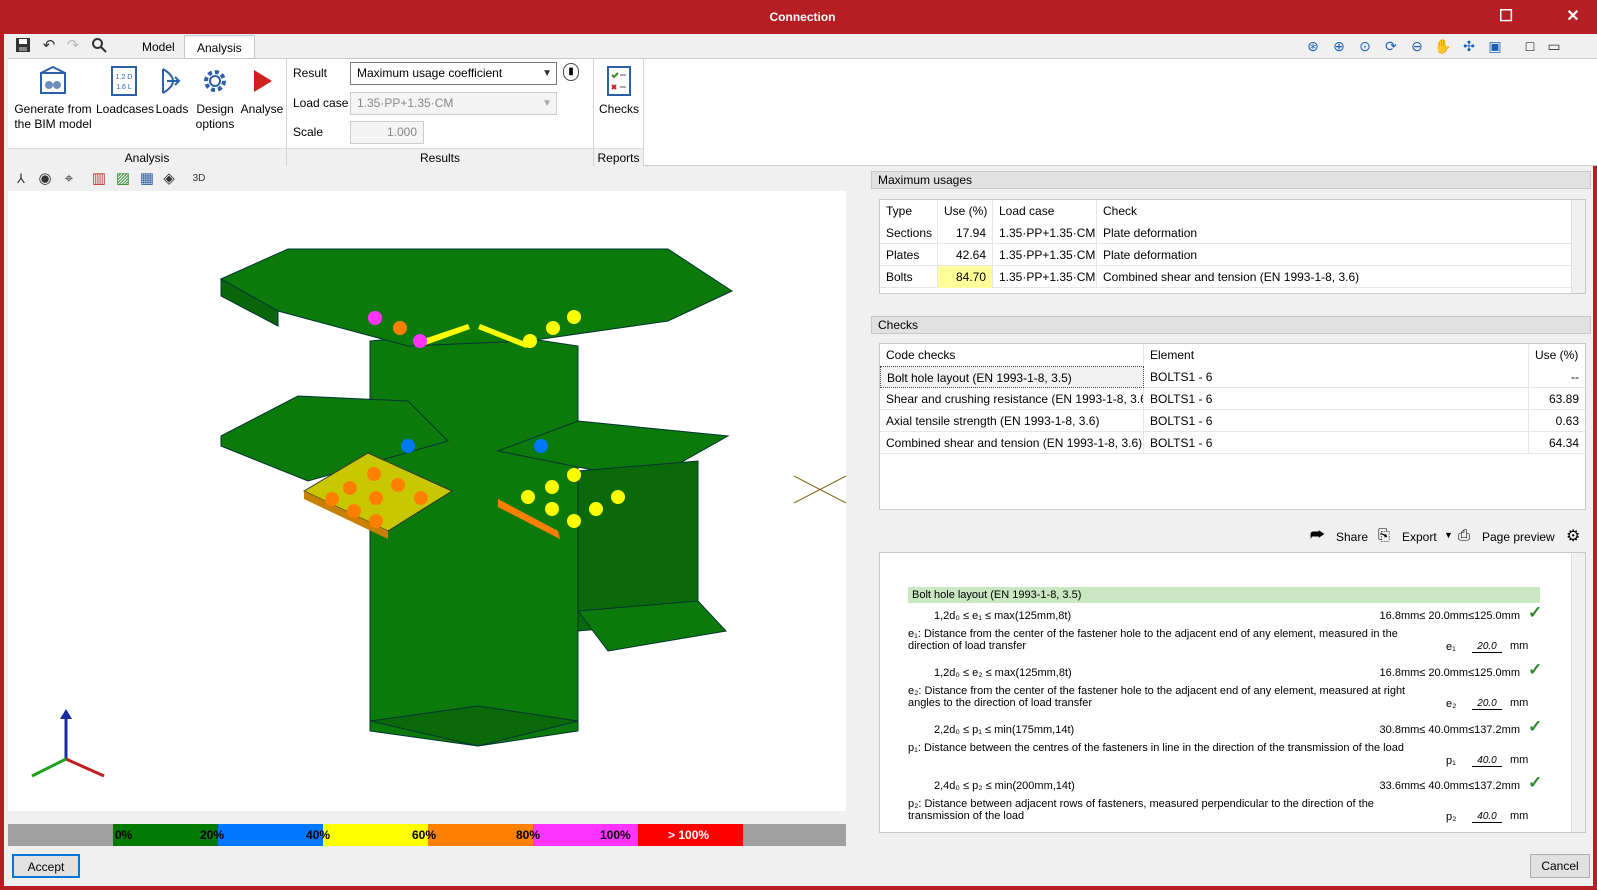 This screenshot has height=890, width=1597. Describe the element at coordinates (1451, 647) in the screenshot. I see `symbol: e₁` at that location.